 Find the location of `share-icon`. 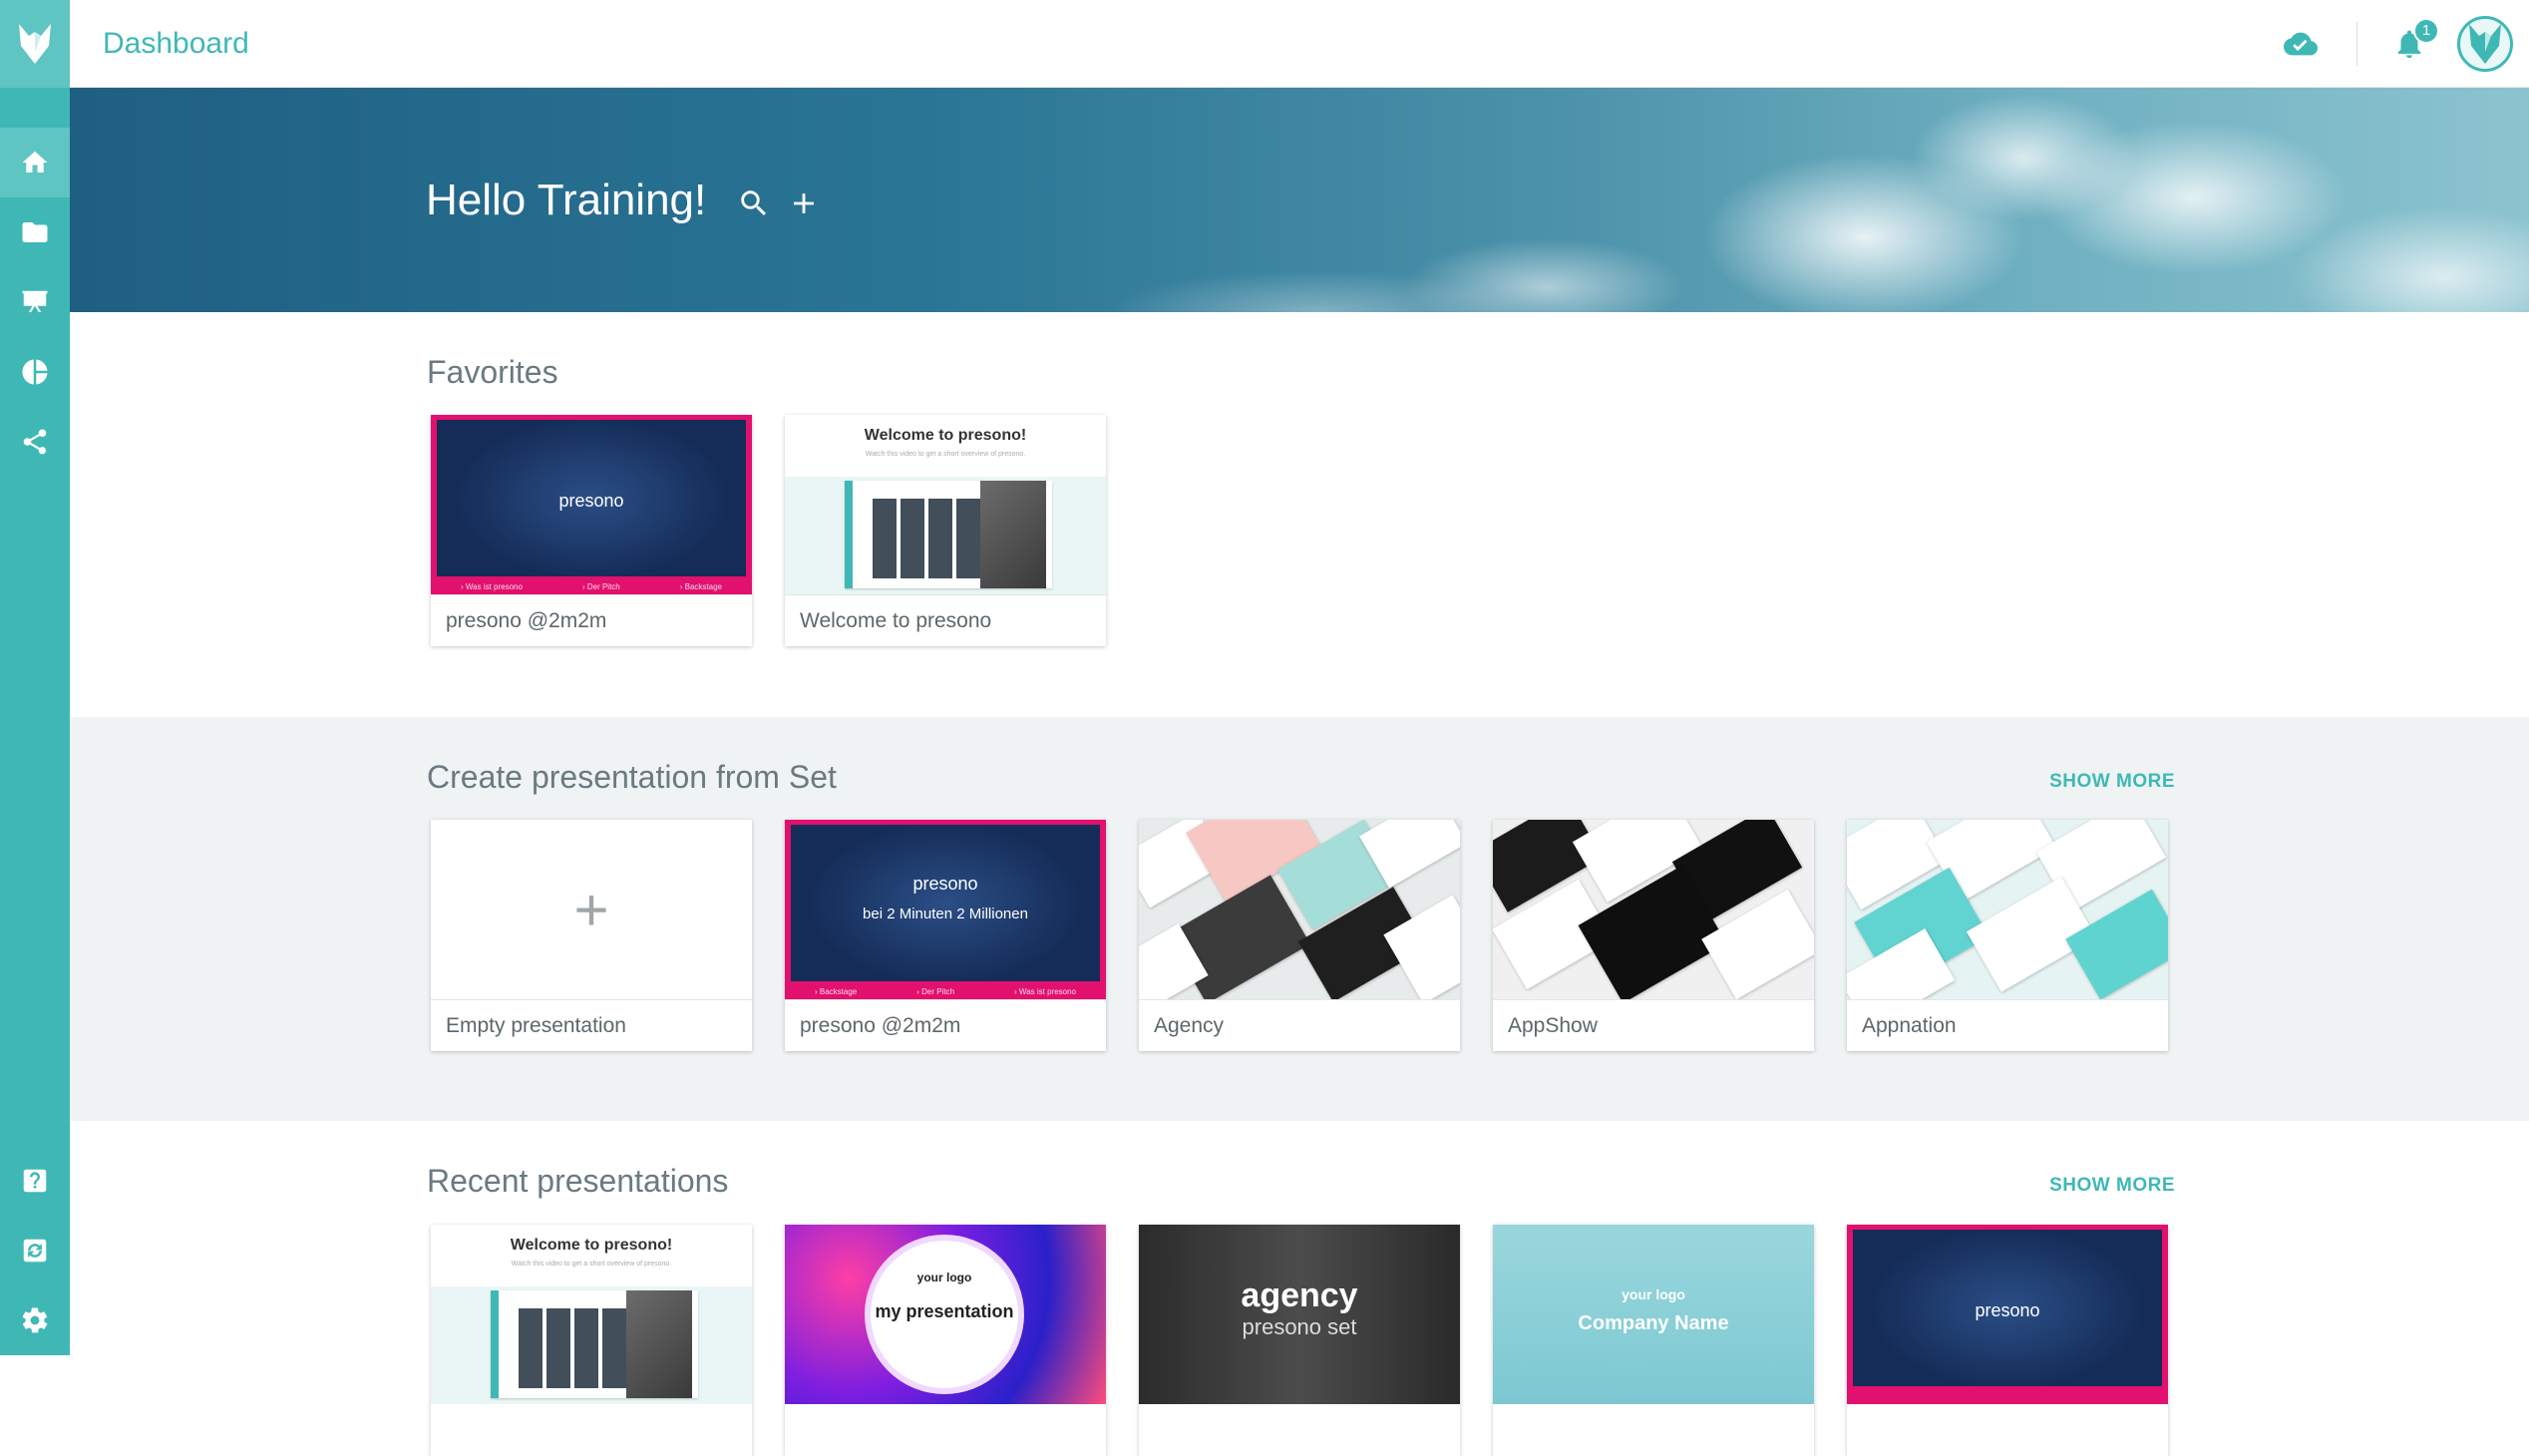

share-icon is located at coordinates (35, 442).